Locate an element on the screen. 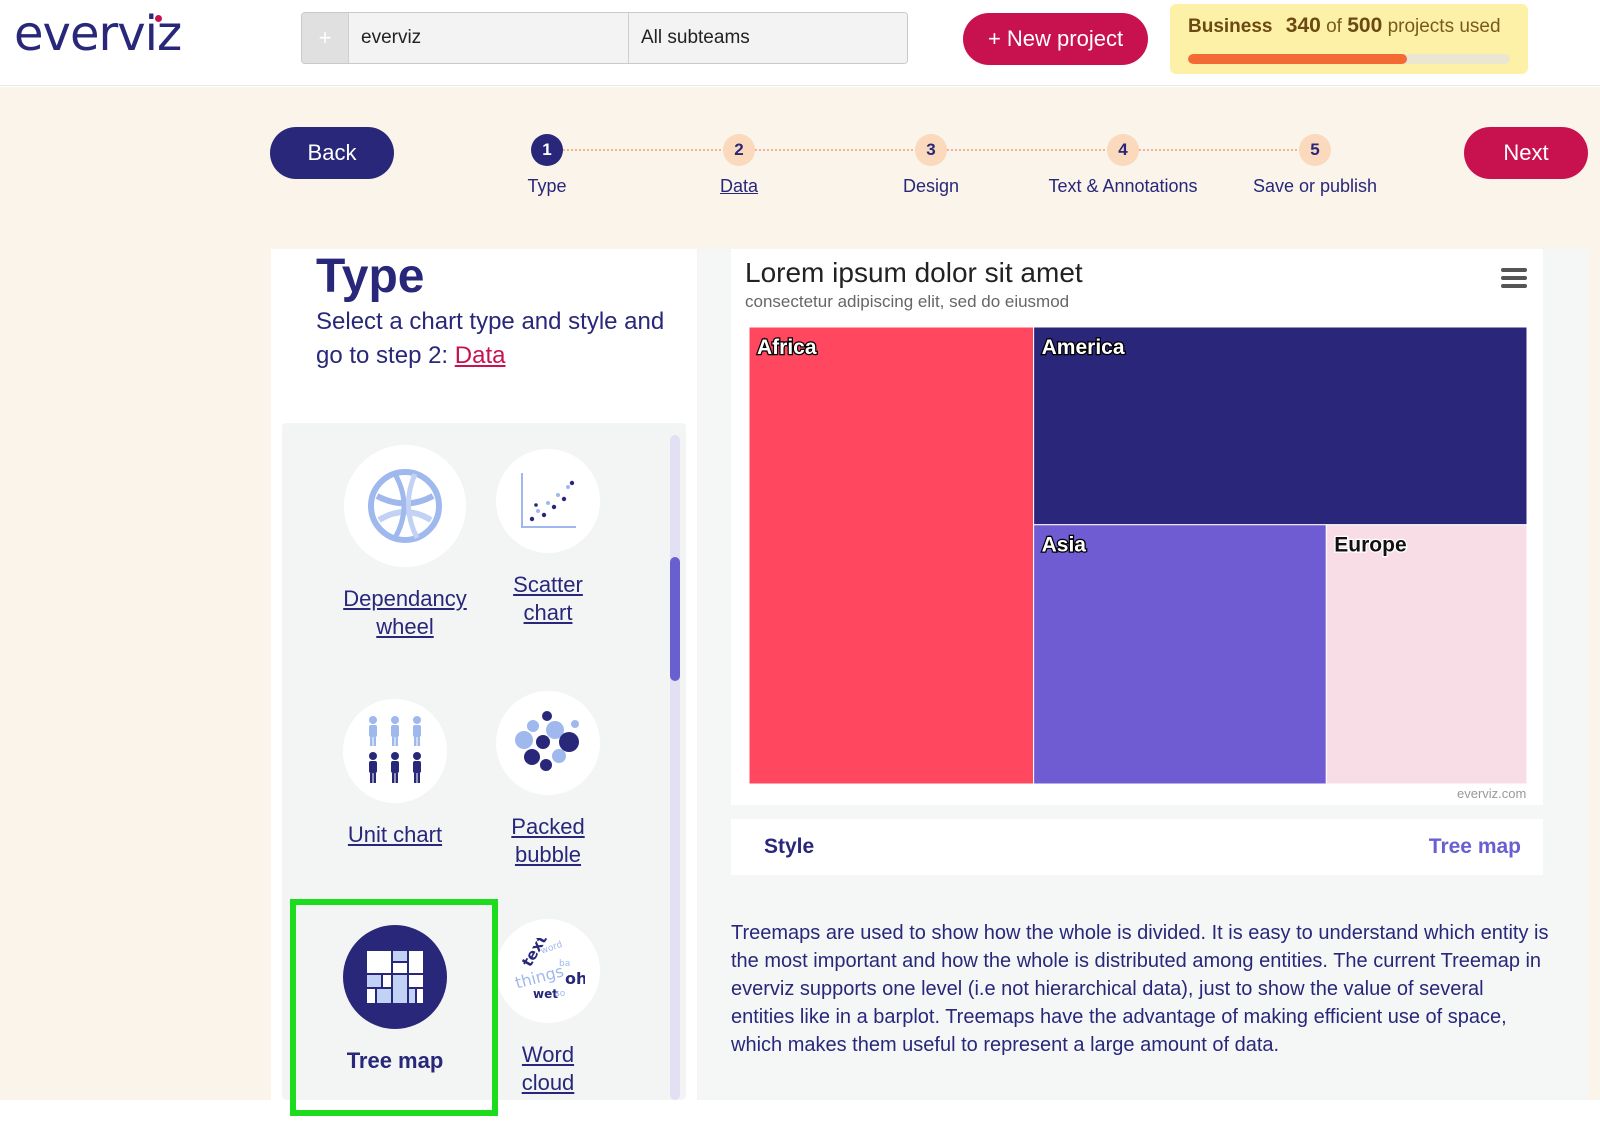 This screenshot has width=1600, height=1145. chart-type-label: Scatter chart is located at coordinates (548, 598).